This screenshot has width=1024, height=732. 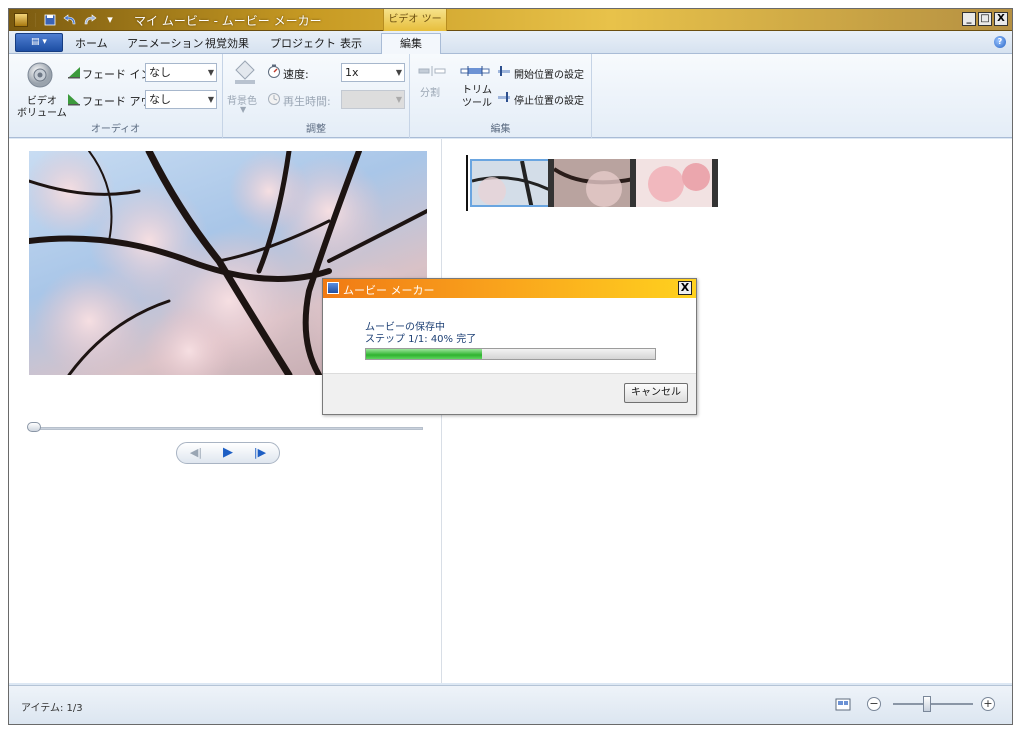 I want to click on previous-frame-icon: ◀|, so click(x=196, y=453).